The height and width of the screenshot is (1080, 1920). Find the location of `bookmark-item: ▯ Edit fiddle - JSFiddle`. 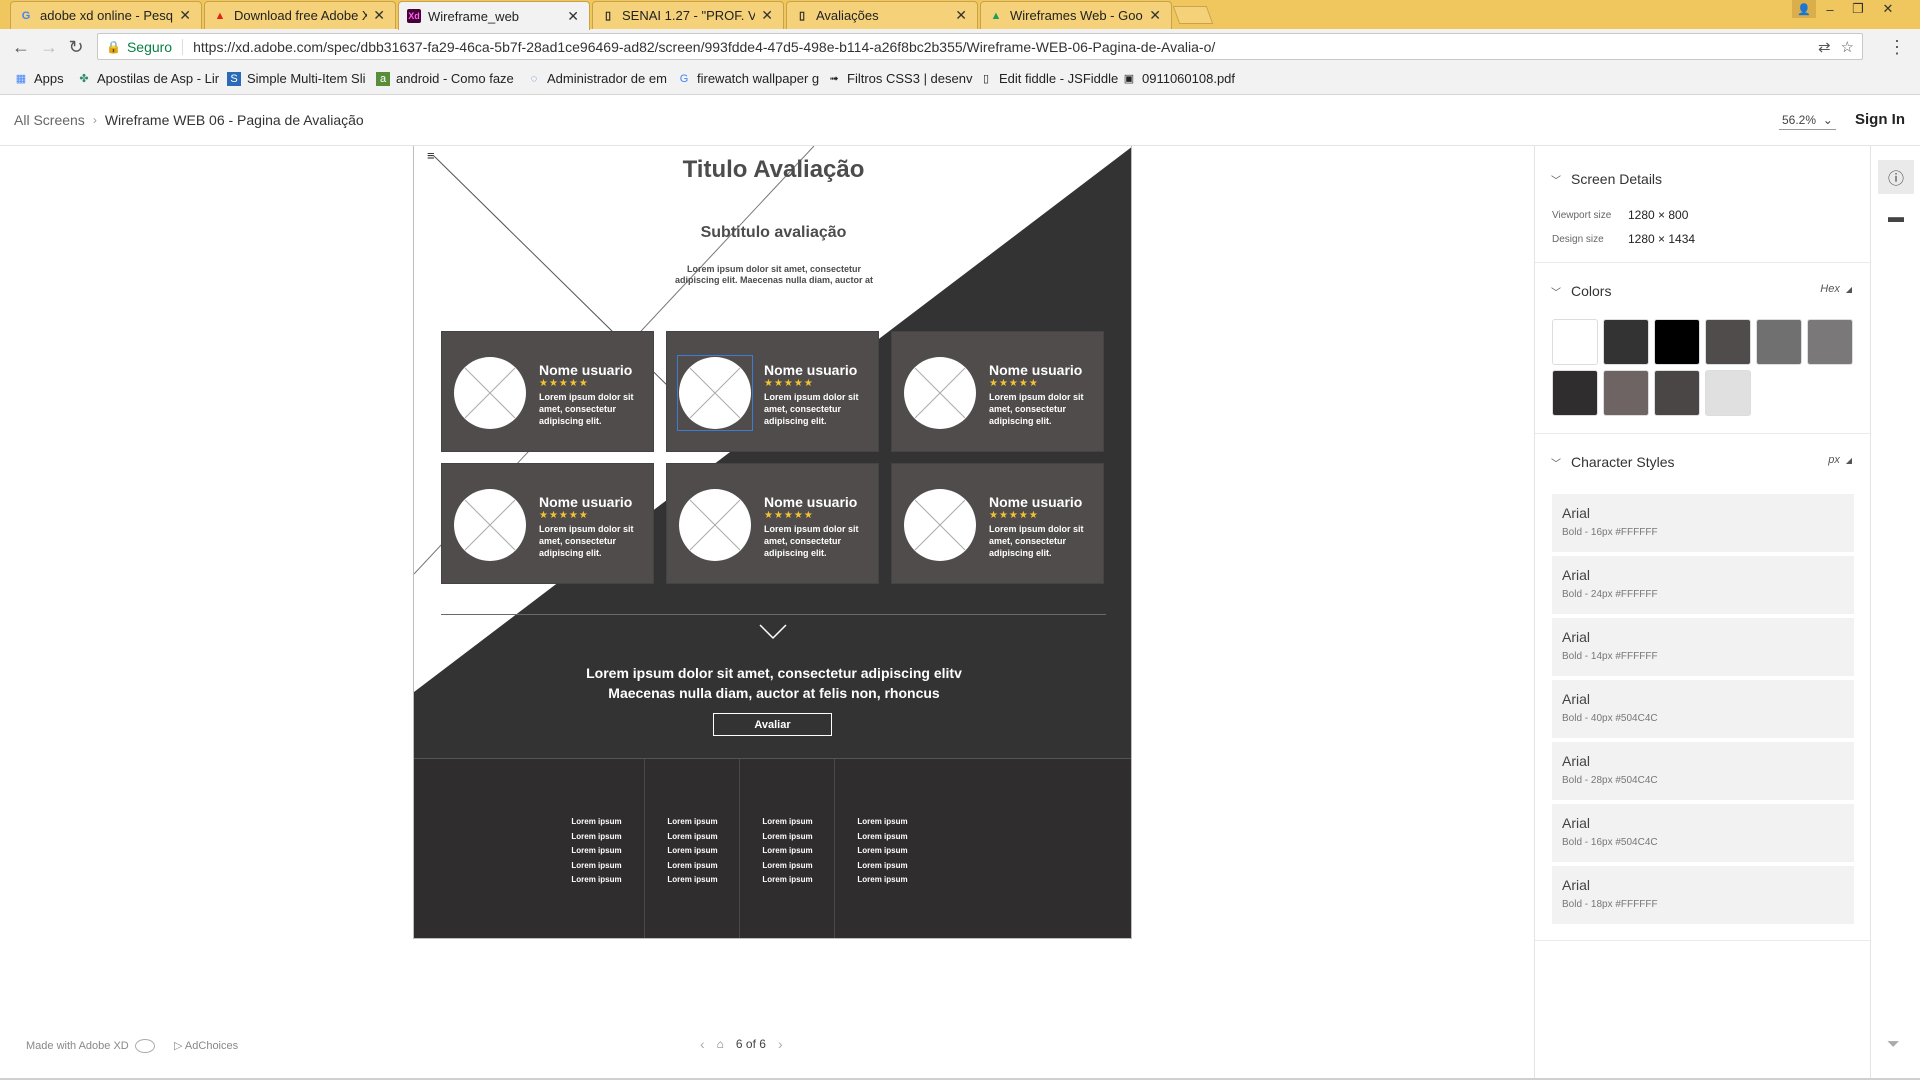

bookmark-item: ▯ Edit fiddle - JSFiddle is located at coordinates (1048, 78).